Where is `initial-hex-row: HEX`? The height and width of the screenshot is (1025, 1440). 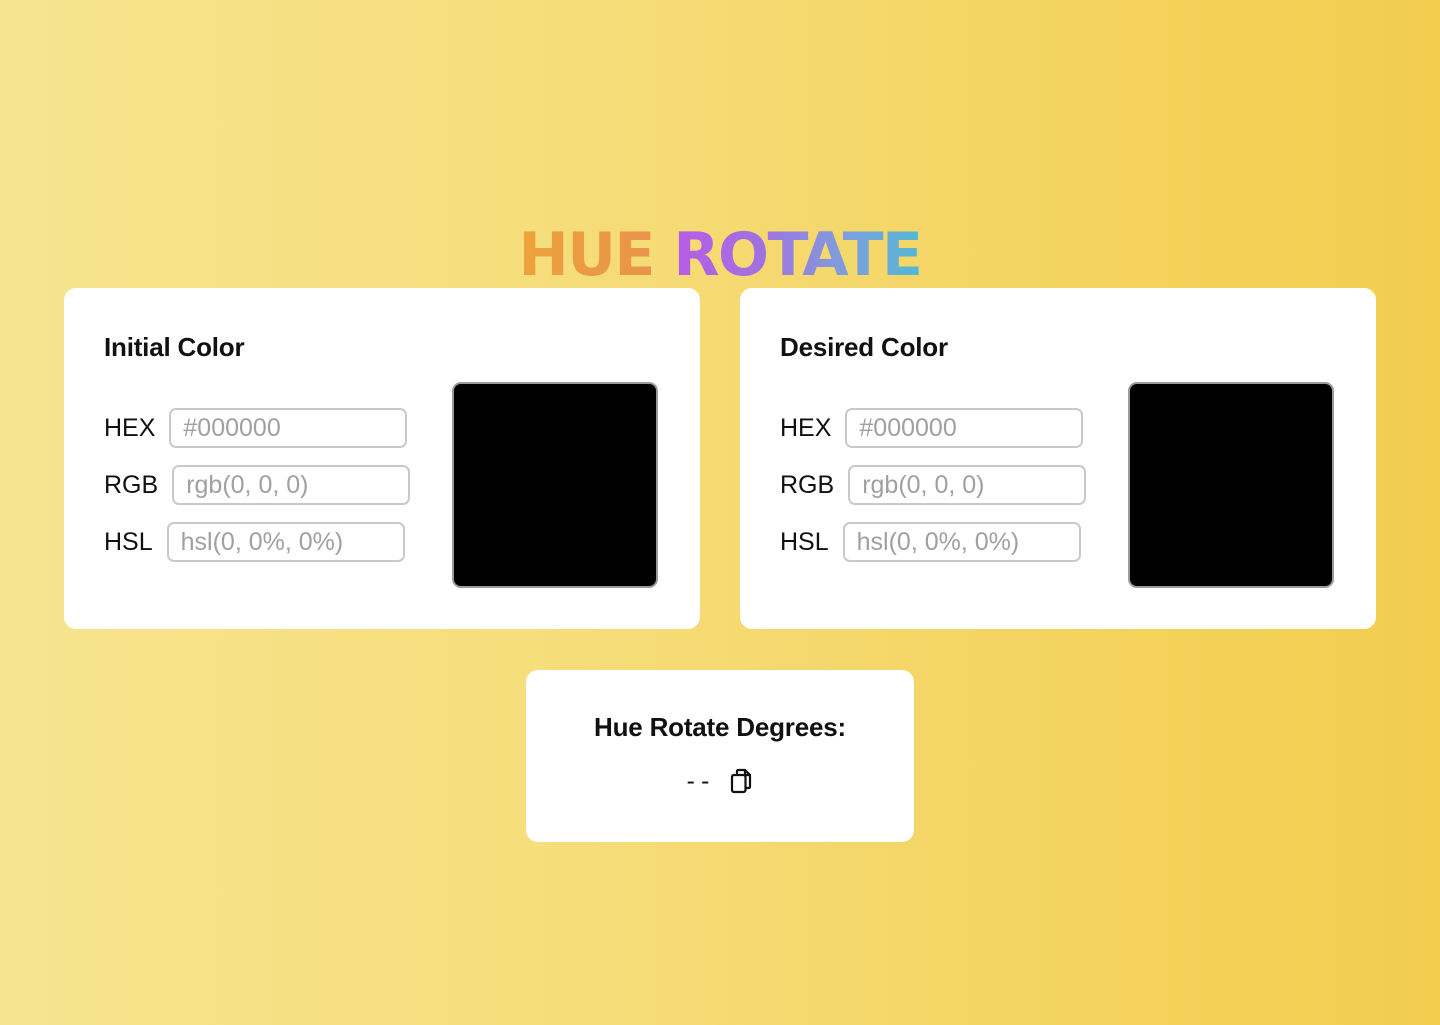 initial-hex-row: HEX is located at coordinates (256, 428).